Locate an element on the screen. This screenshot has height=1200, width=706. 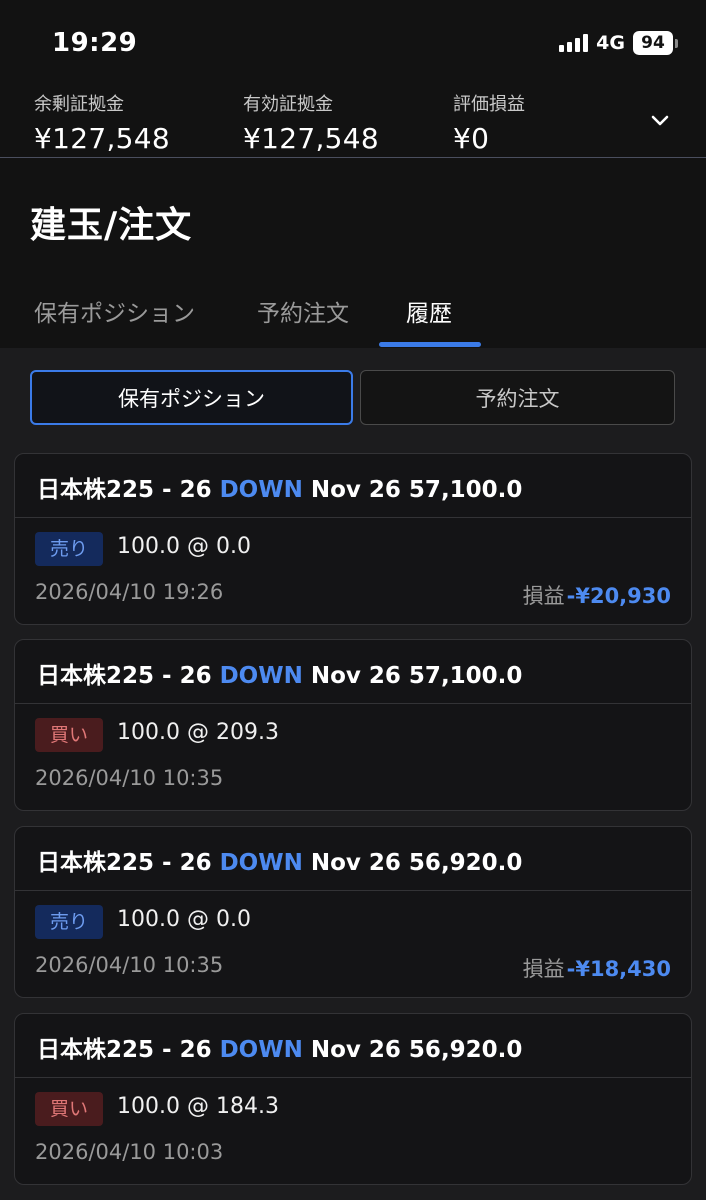
battery-icon: 94 is located at coordinates (655, 43).